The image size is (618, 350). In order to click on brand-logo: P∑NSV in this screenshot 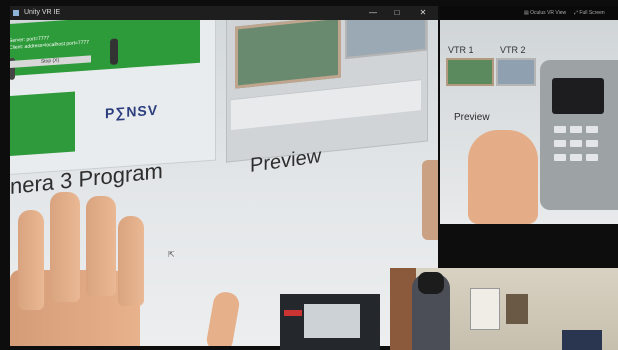, I will do `click(132, 111)`.